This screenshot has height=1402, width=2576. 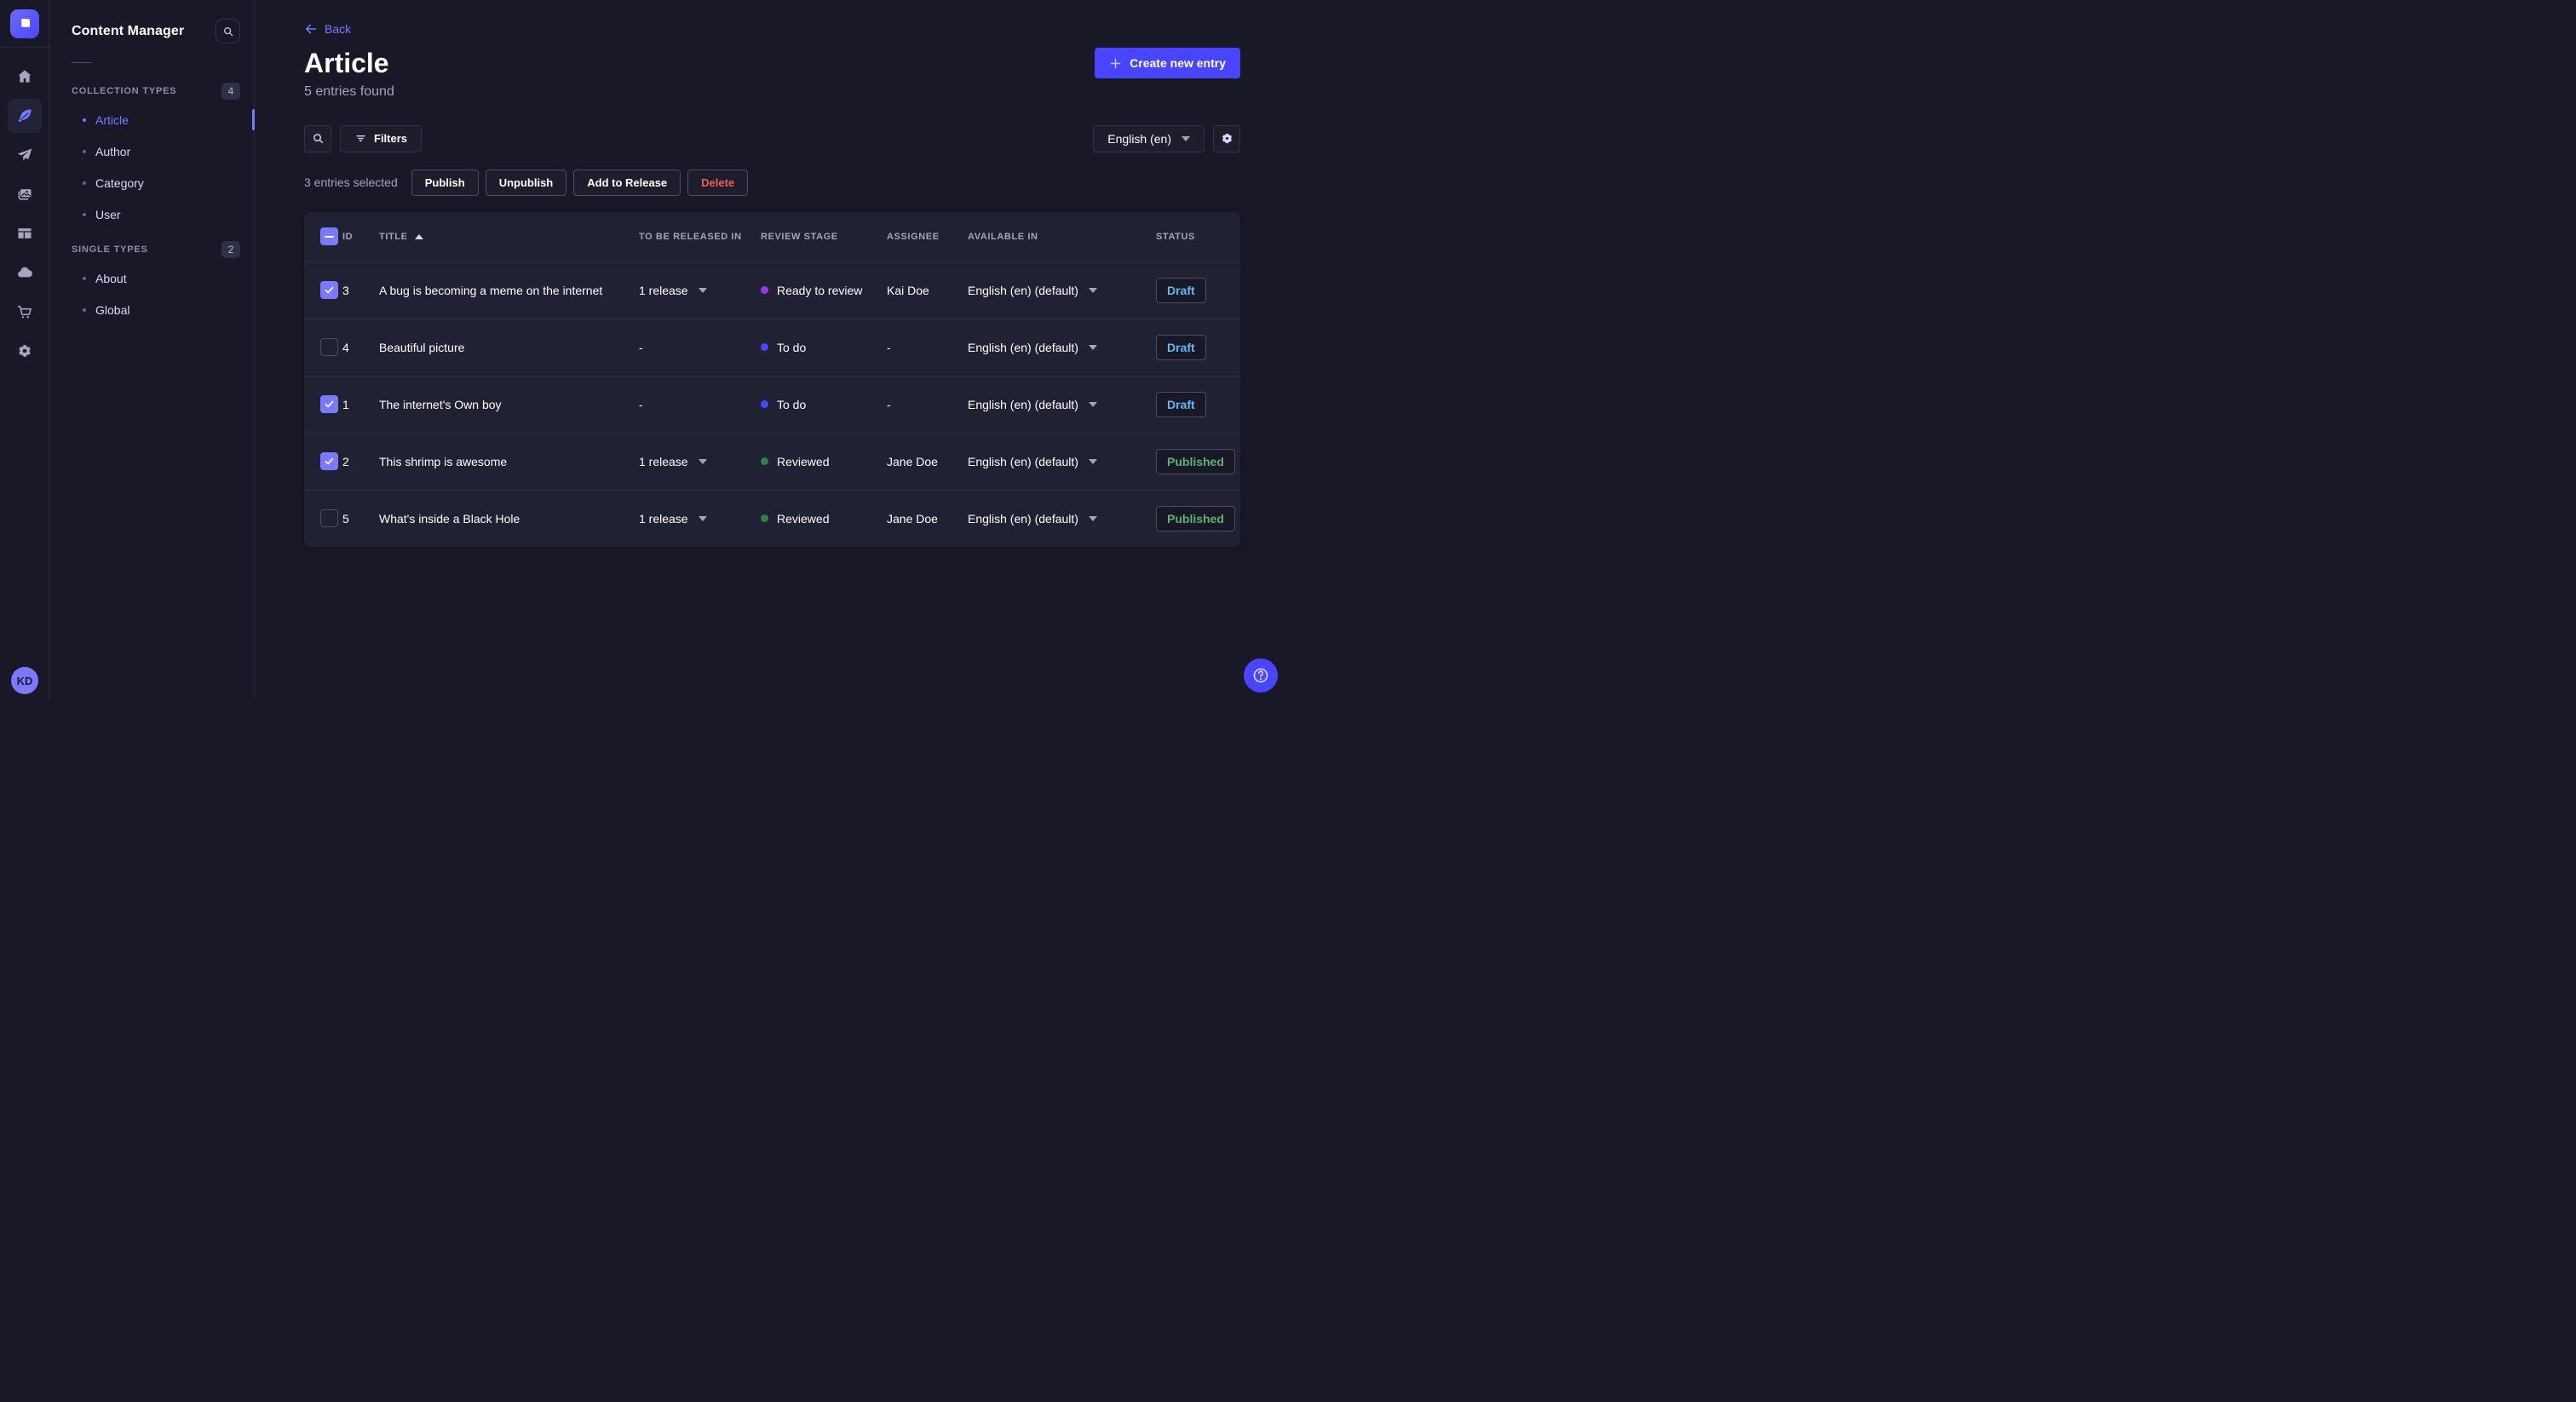 I want to click on row-assignee: Jane Doe, so click(x=913, y=461).